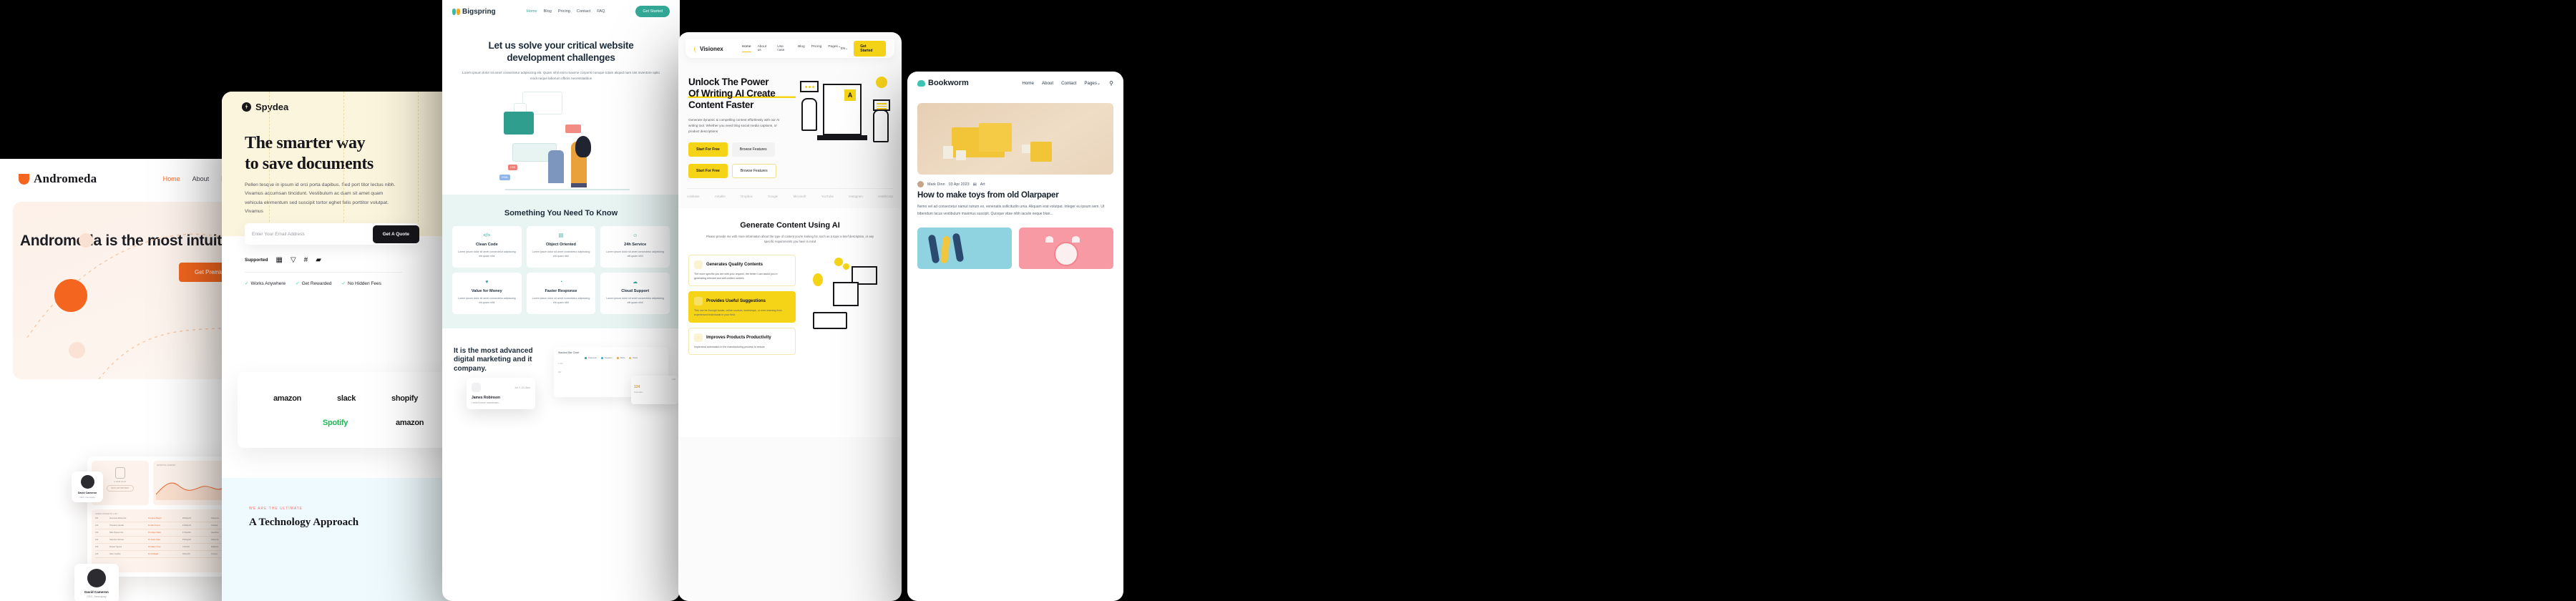 The image size is (2576, 601). Describe the element at coordinates (846, 266) in the screenshot. I see `gear-icon` at that location.